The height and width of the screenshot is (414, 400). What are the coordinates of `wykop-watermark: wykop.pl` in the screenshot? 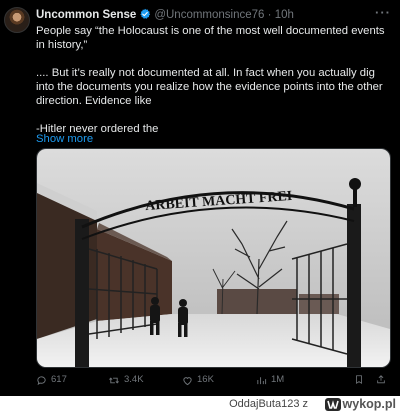 It's located at (360, 404).